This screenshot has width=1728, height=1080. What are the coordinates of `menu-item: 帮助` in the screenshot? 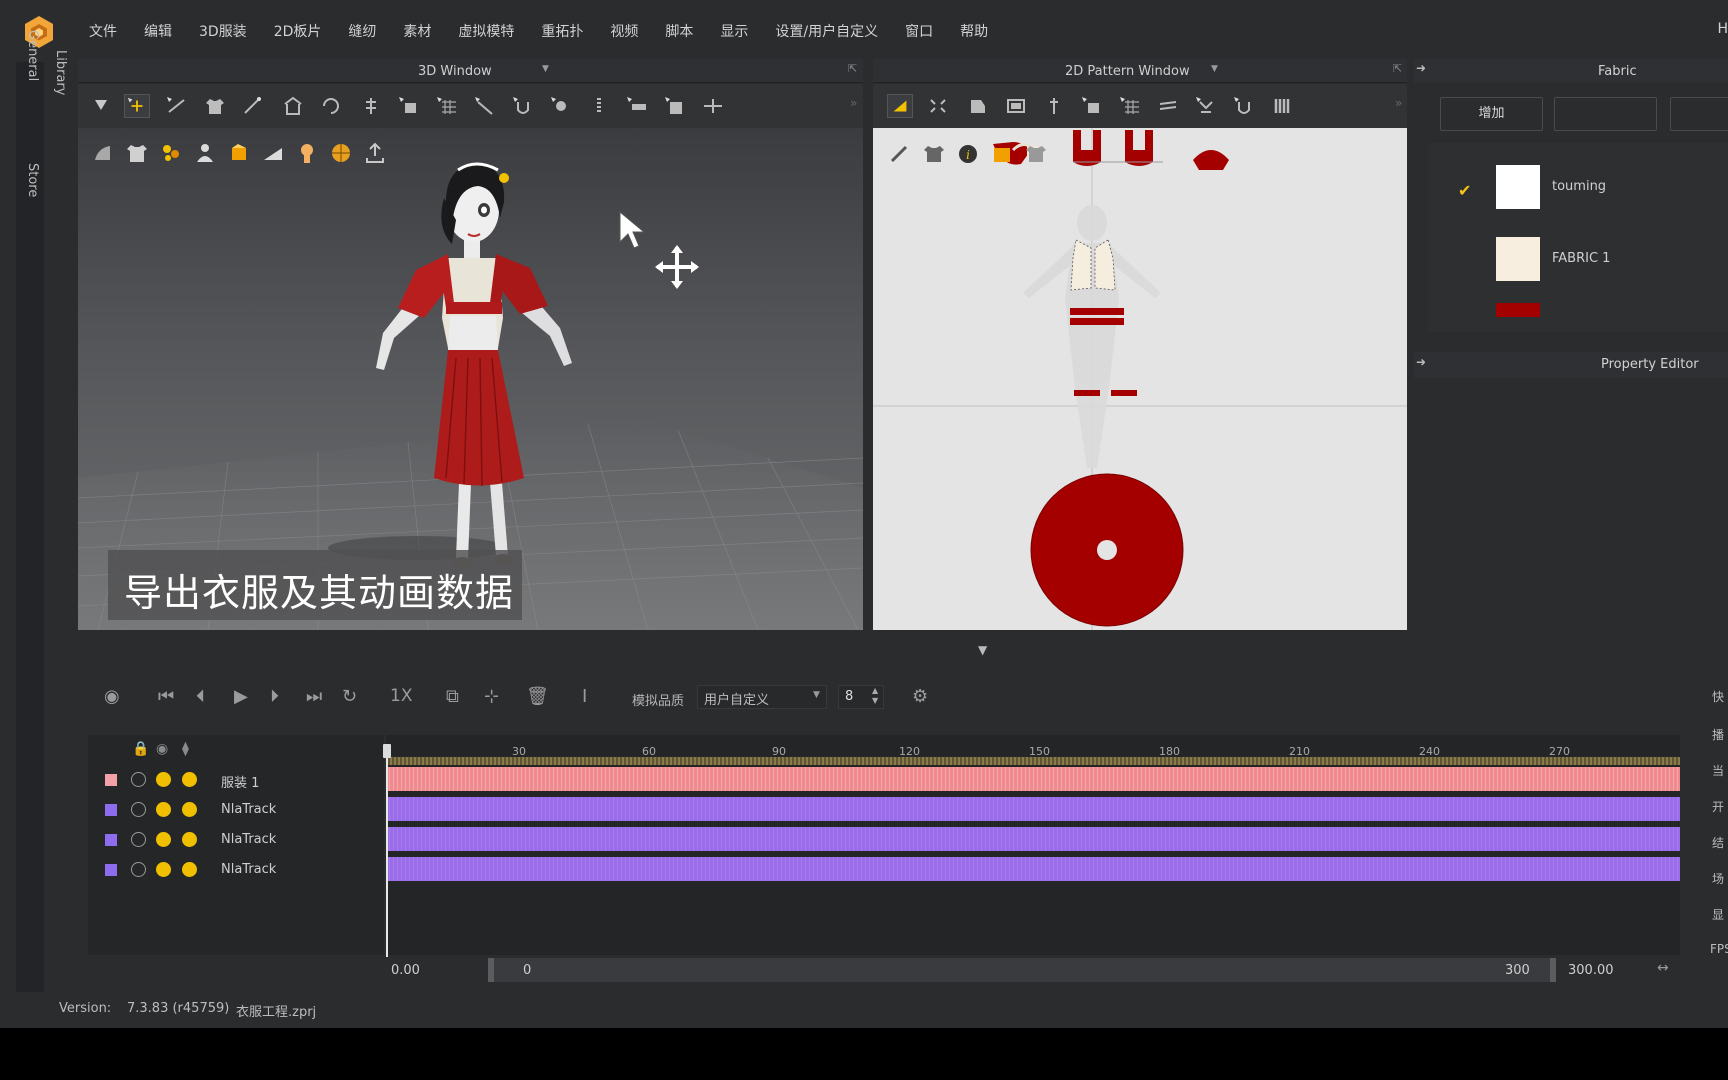 It's located at (974, 31).